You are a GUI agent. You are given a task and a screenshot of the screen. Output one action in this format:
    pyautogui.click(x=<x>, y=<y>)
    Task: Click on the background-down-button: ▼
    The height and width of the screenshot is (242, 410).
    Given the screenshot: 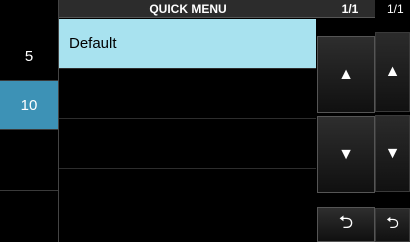 What is the action you would take?
    pyautogui.click(x=392, y=153)
    